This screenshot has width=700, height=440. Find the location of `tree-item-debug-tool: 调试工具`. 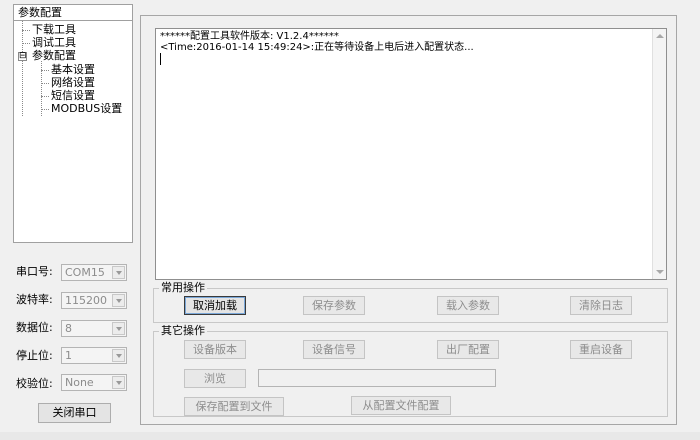

tree-item-debug-tool: 调试工具 is located at coordinates (54, 42).